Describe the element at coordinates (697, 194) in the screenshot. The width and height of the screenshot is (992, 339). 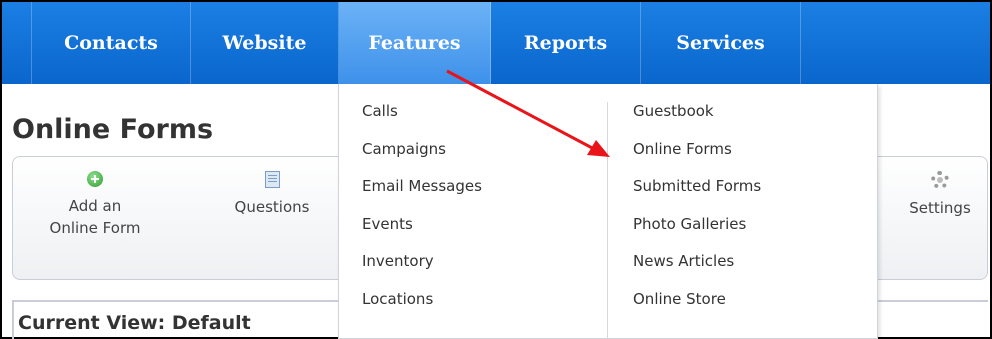
I see `menu-item-submitted-forms: Submitted Forms` at that location.